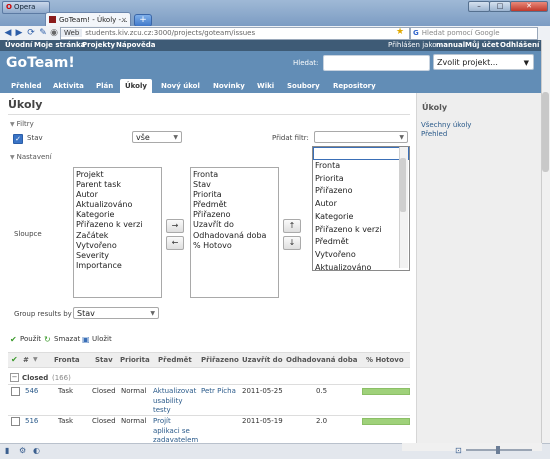  What do you see at coordinates (136, 86) in the screenshot?
I see `tab-issues: Úkoly` at bounding box center [136, 86].